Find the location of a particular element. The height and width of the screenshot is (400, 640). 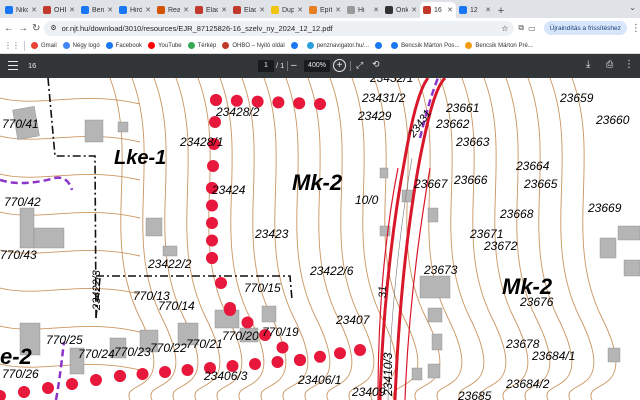

parcel-label: 23423 is located at coordinates (271, 234).